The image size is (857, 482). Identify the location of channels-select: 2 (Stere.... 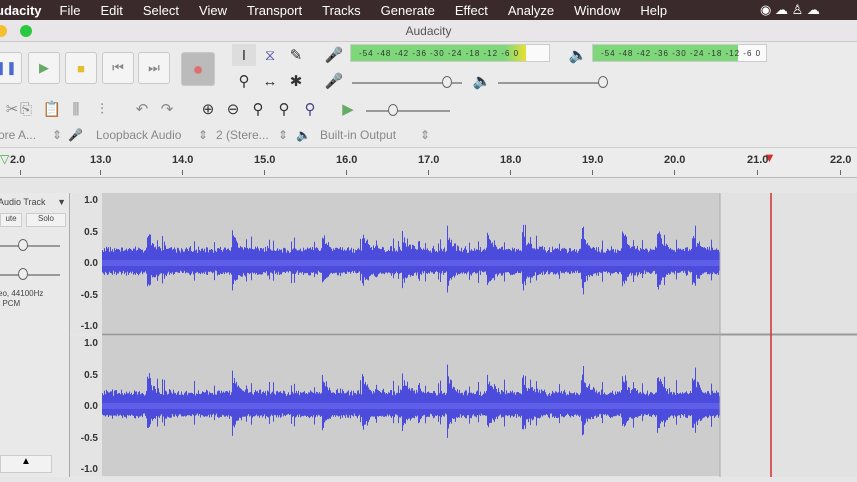
(242, 135).